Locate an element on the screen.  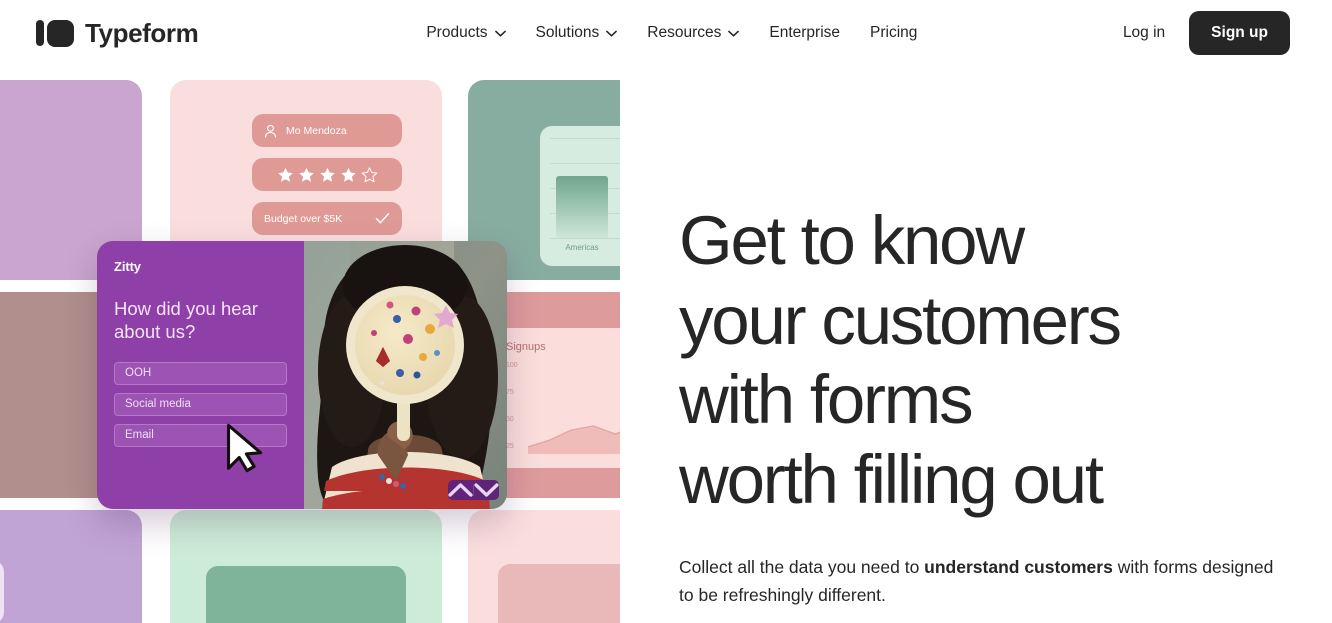
nav-item-enterprise: Enterprise is located at coordinates (804, 33).